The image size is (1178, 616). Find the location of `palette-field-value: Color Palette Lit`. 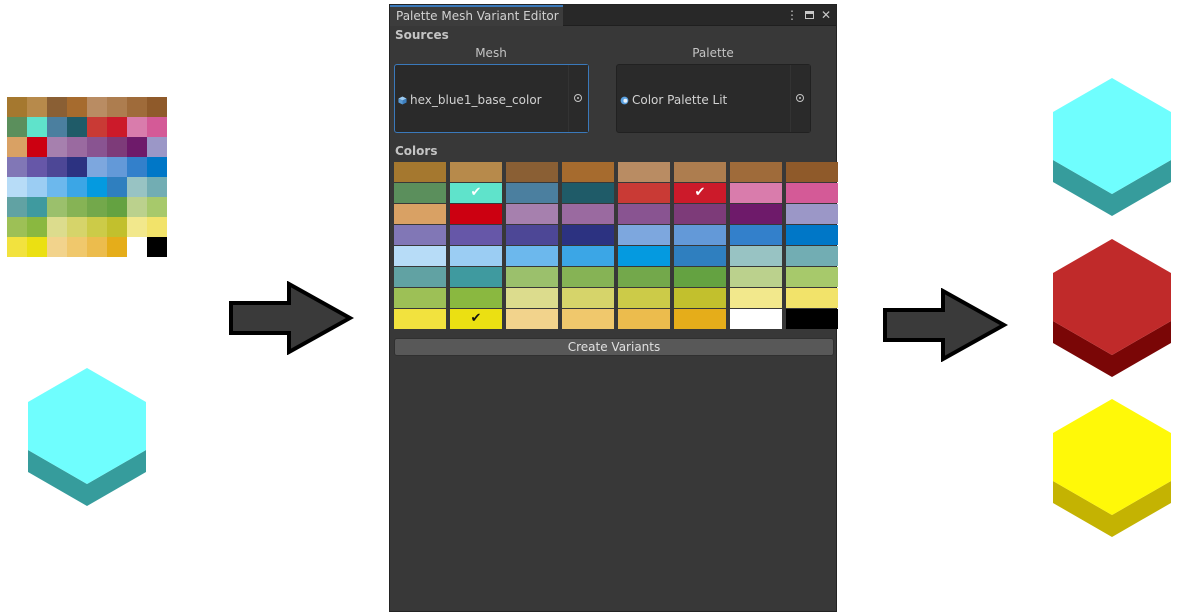

palette-field-value: Color Palette Lit is located at coordinates (680, 100).